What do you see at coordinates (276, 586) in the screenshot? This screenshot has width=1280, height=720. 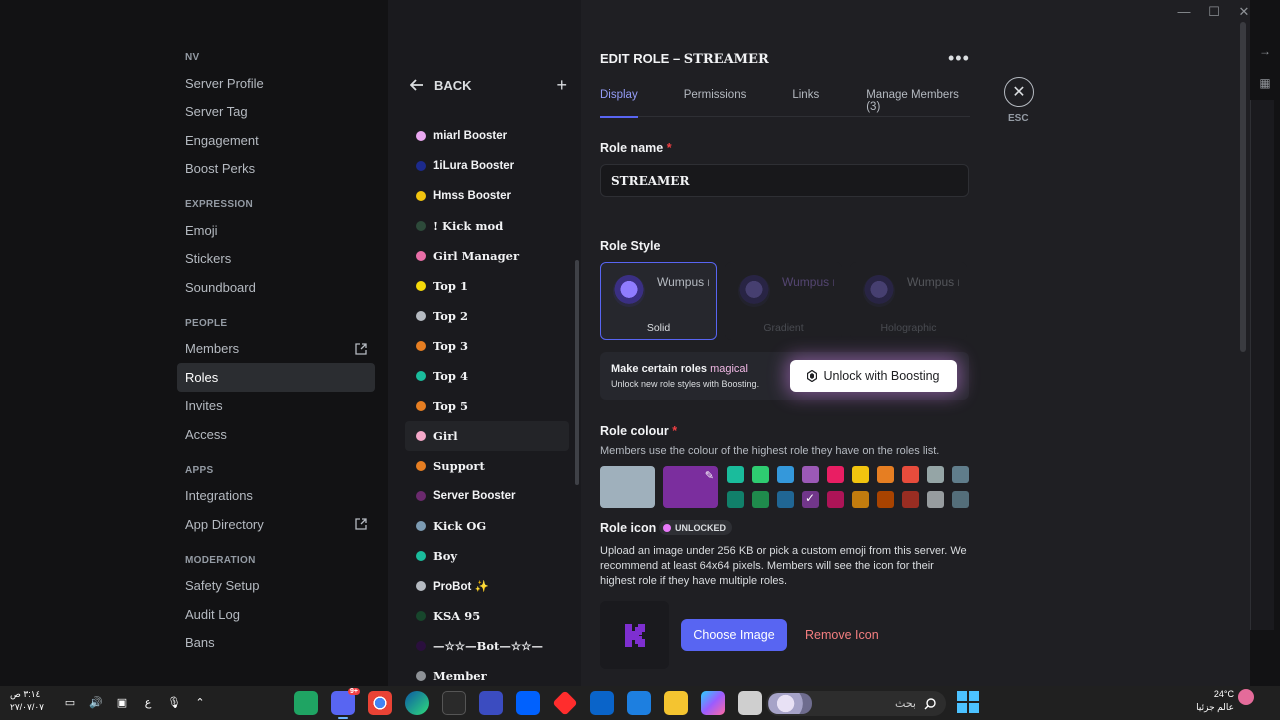 I see `sidebar-item-safety-setup: Safety Setup` at bounding box center [276, 586].